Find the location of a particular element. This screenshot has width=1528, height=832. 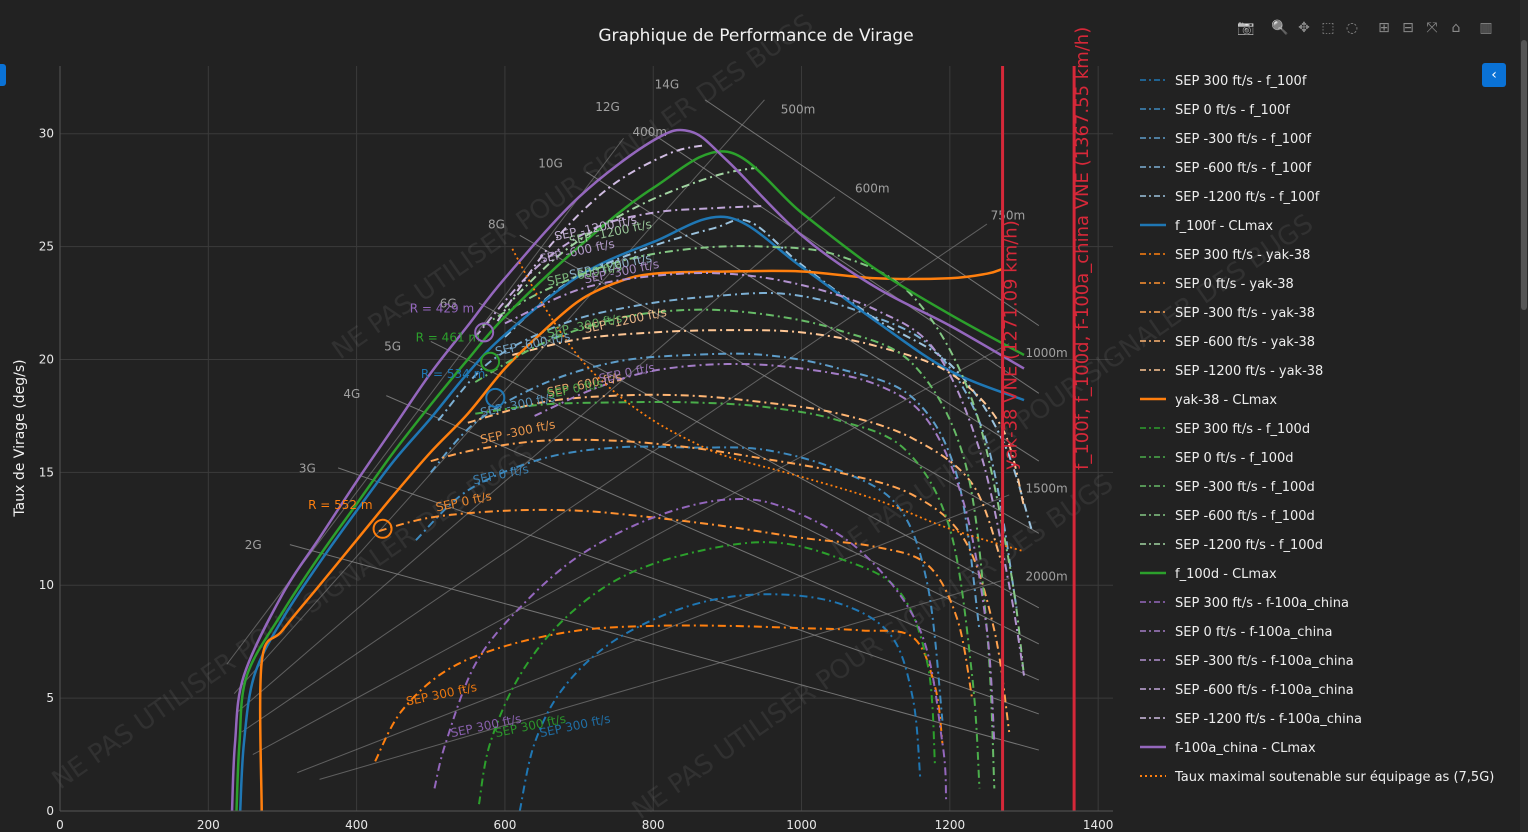

legend-label: f-100a_china - CLmax is located at coordinates (1245, 748).